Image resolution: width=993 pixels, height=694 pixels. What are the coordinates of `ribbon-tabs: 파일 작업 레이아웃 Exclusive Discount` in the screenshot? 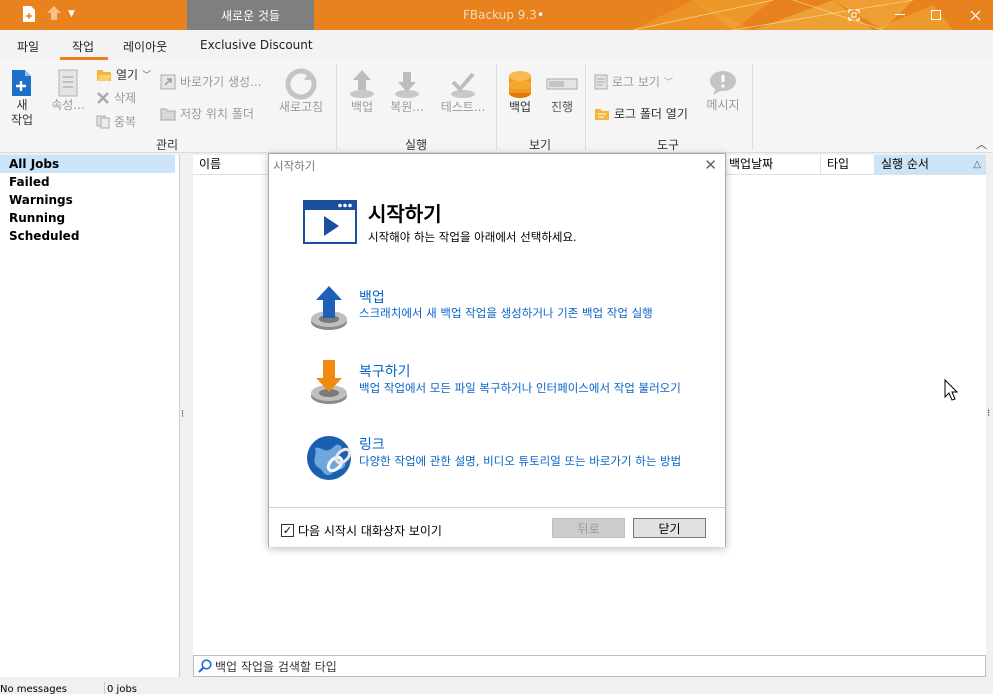 It's located at (496, 45).